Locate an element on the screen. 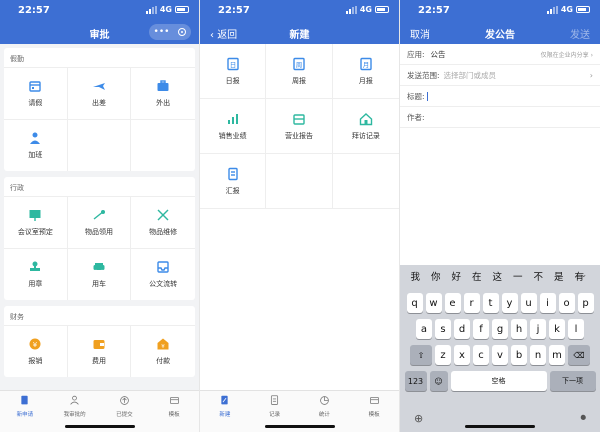 This screenshot has width=600, height=432. microphone-icon: ⏺ is located at coordinates (584, 418).